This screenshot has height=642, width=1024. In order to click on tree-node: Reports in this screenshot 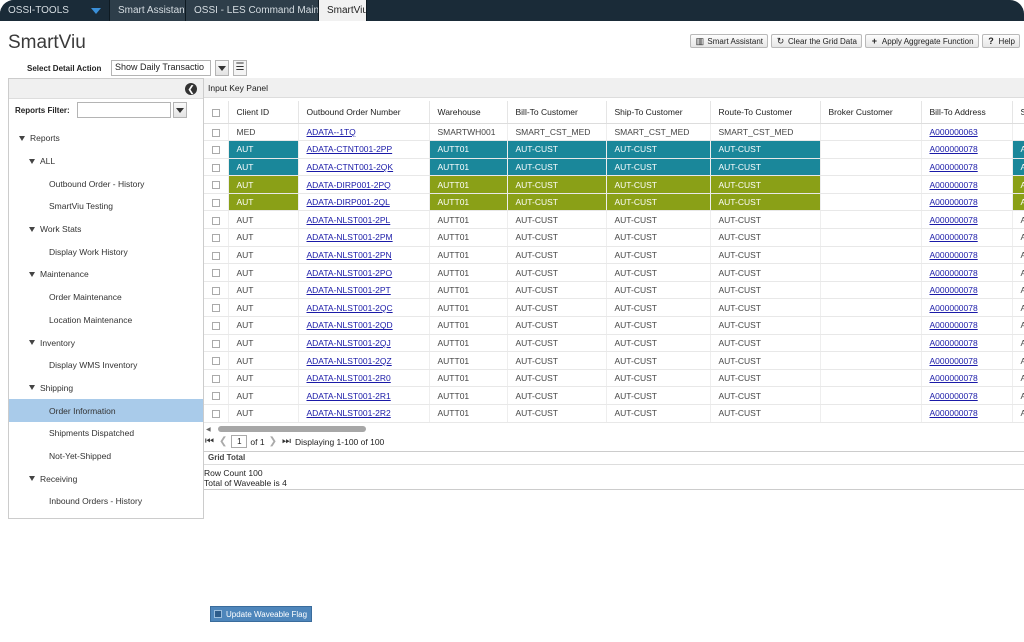, I will do `click(106, 138)`.